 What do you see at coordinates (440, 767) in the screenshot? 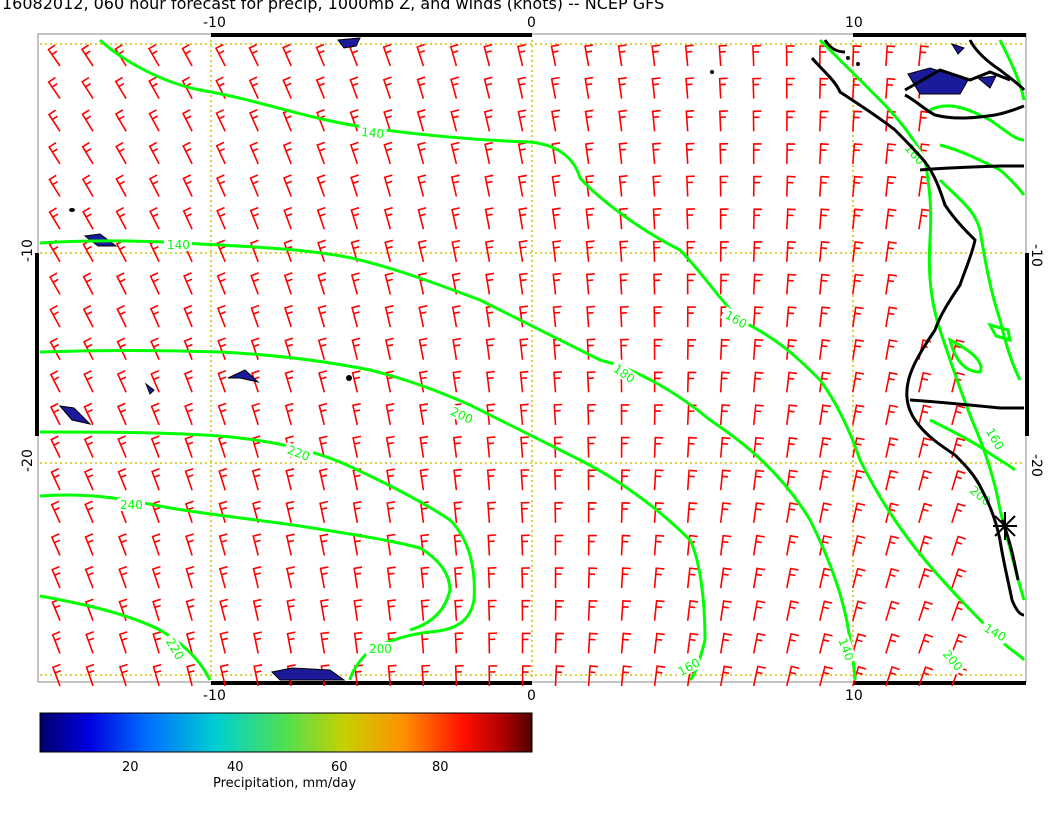
I see `colorbar-tick-80: 80` at bounding box center [440, 767].